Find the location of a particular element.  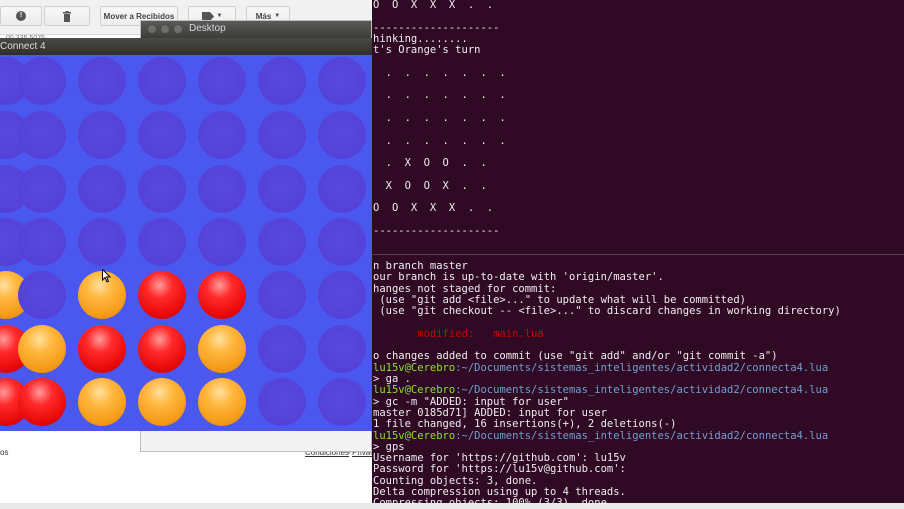

terminal-pane-divider is located at coordinates (638, 254).